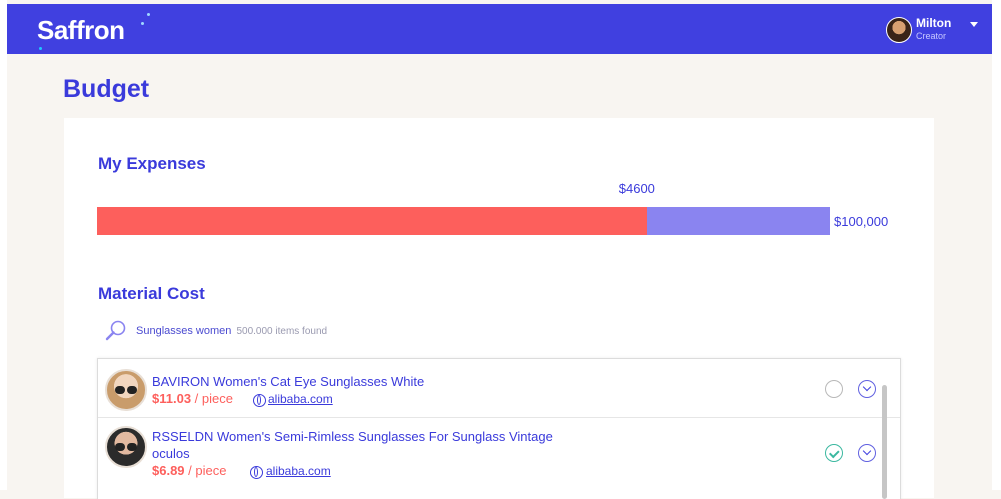  Describe the element at coordinates (172, 398) in the screenshot. I see `price-value: $11.03` at that location.